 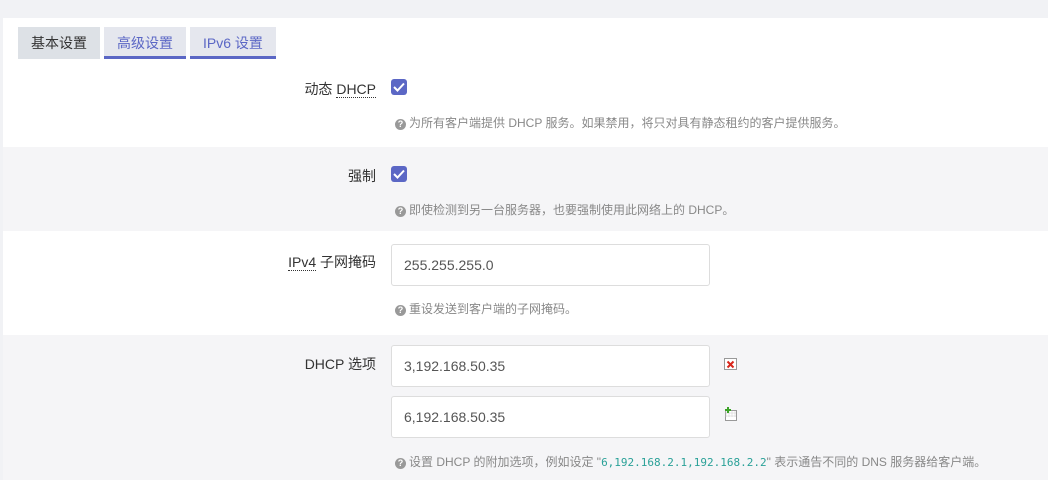 I want to click on dhcp-option-input-1: 3,192.168.50.35, so click(x=550, y=366).